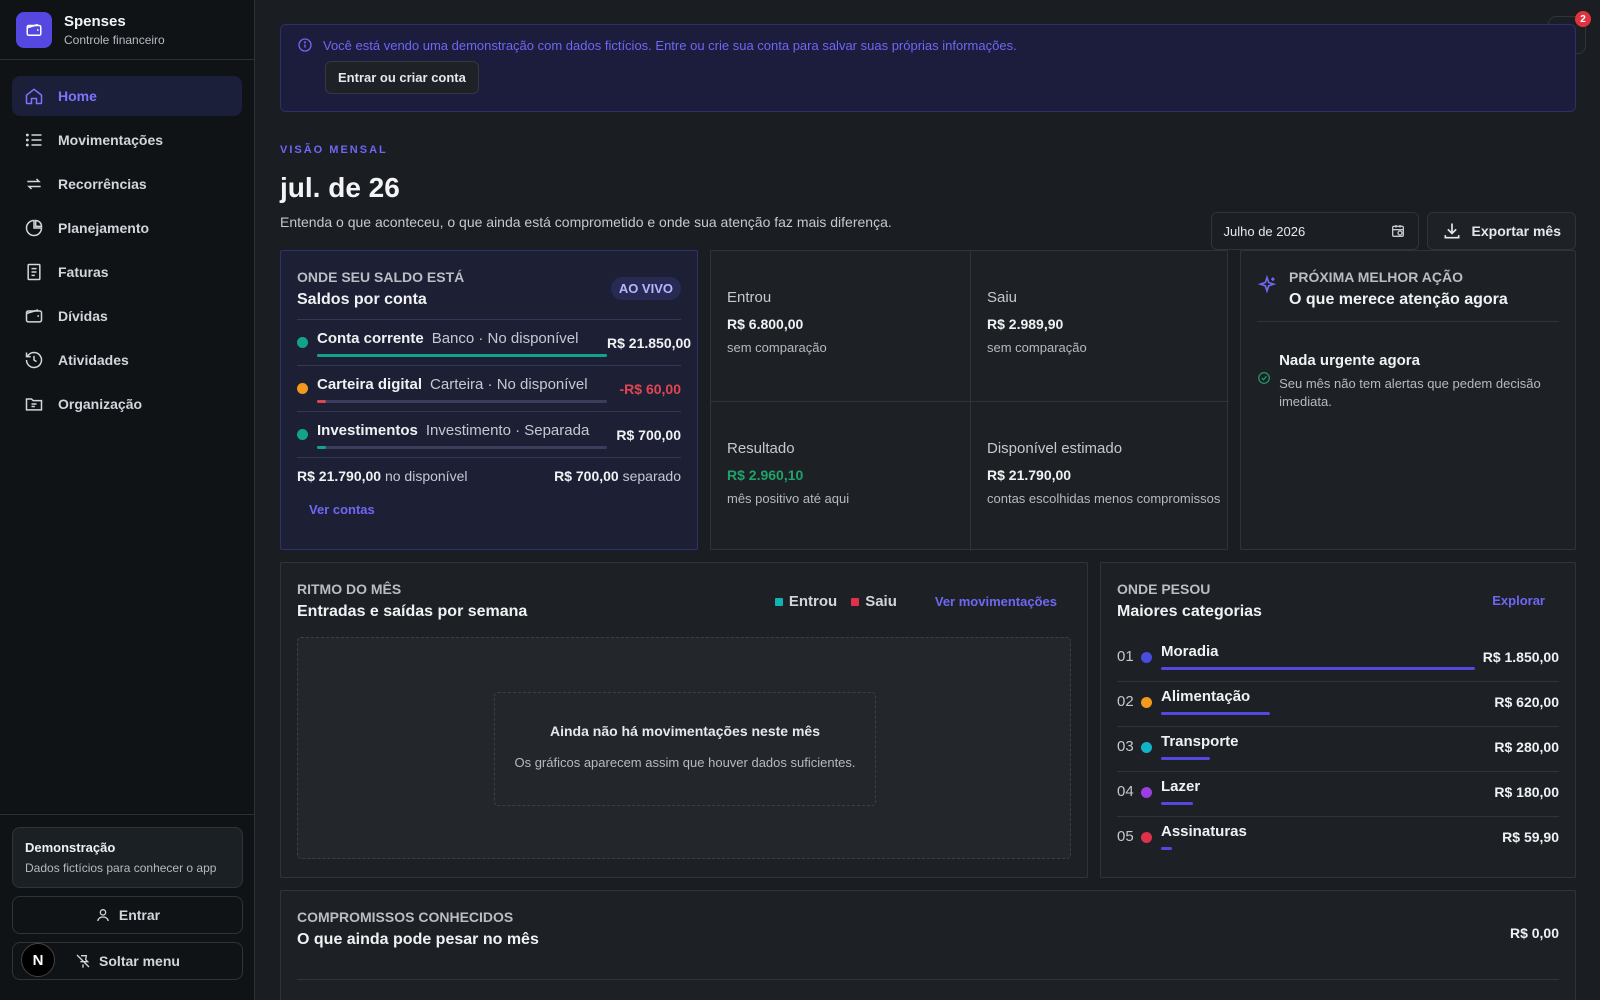  Describe the element at coordinates (1338, 839) in the screenshot. I see `category-row: 05 Assinaturas R$ 59,90` at that location.